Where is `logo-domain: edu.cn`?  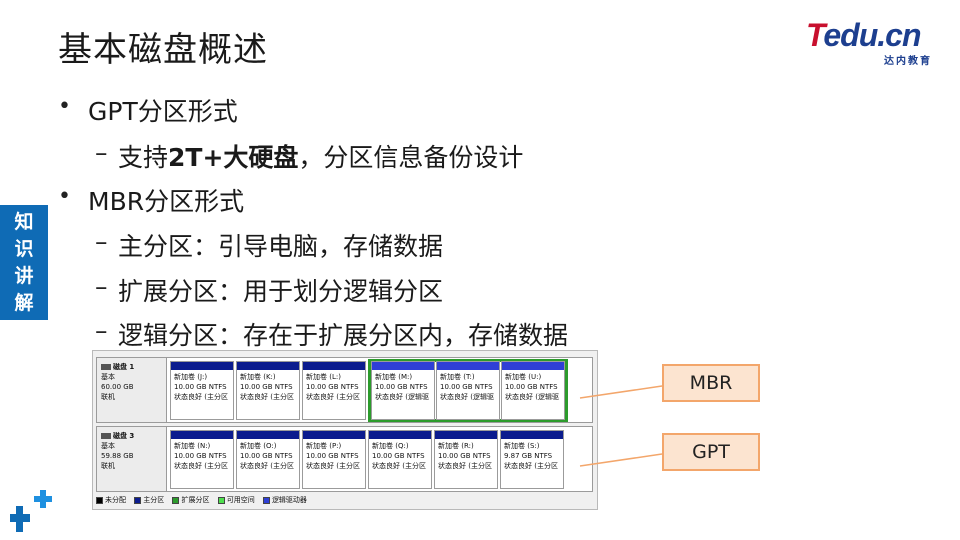
logo-domain: edu.cn is located at coordinates (872, 35).